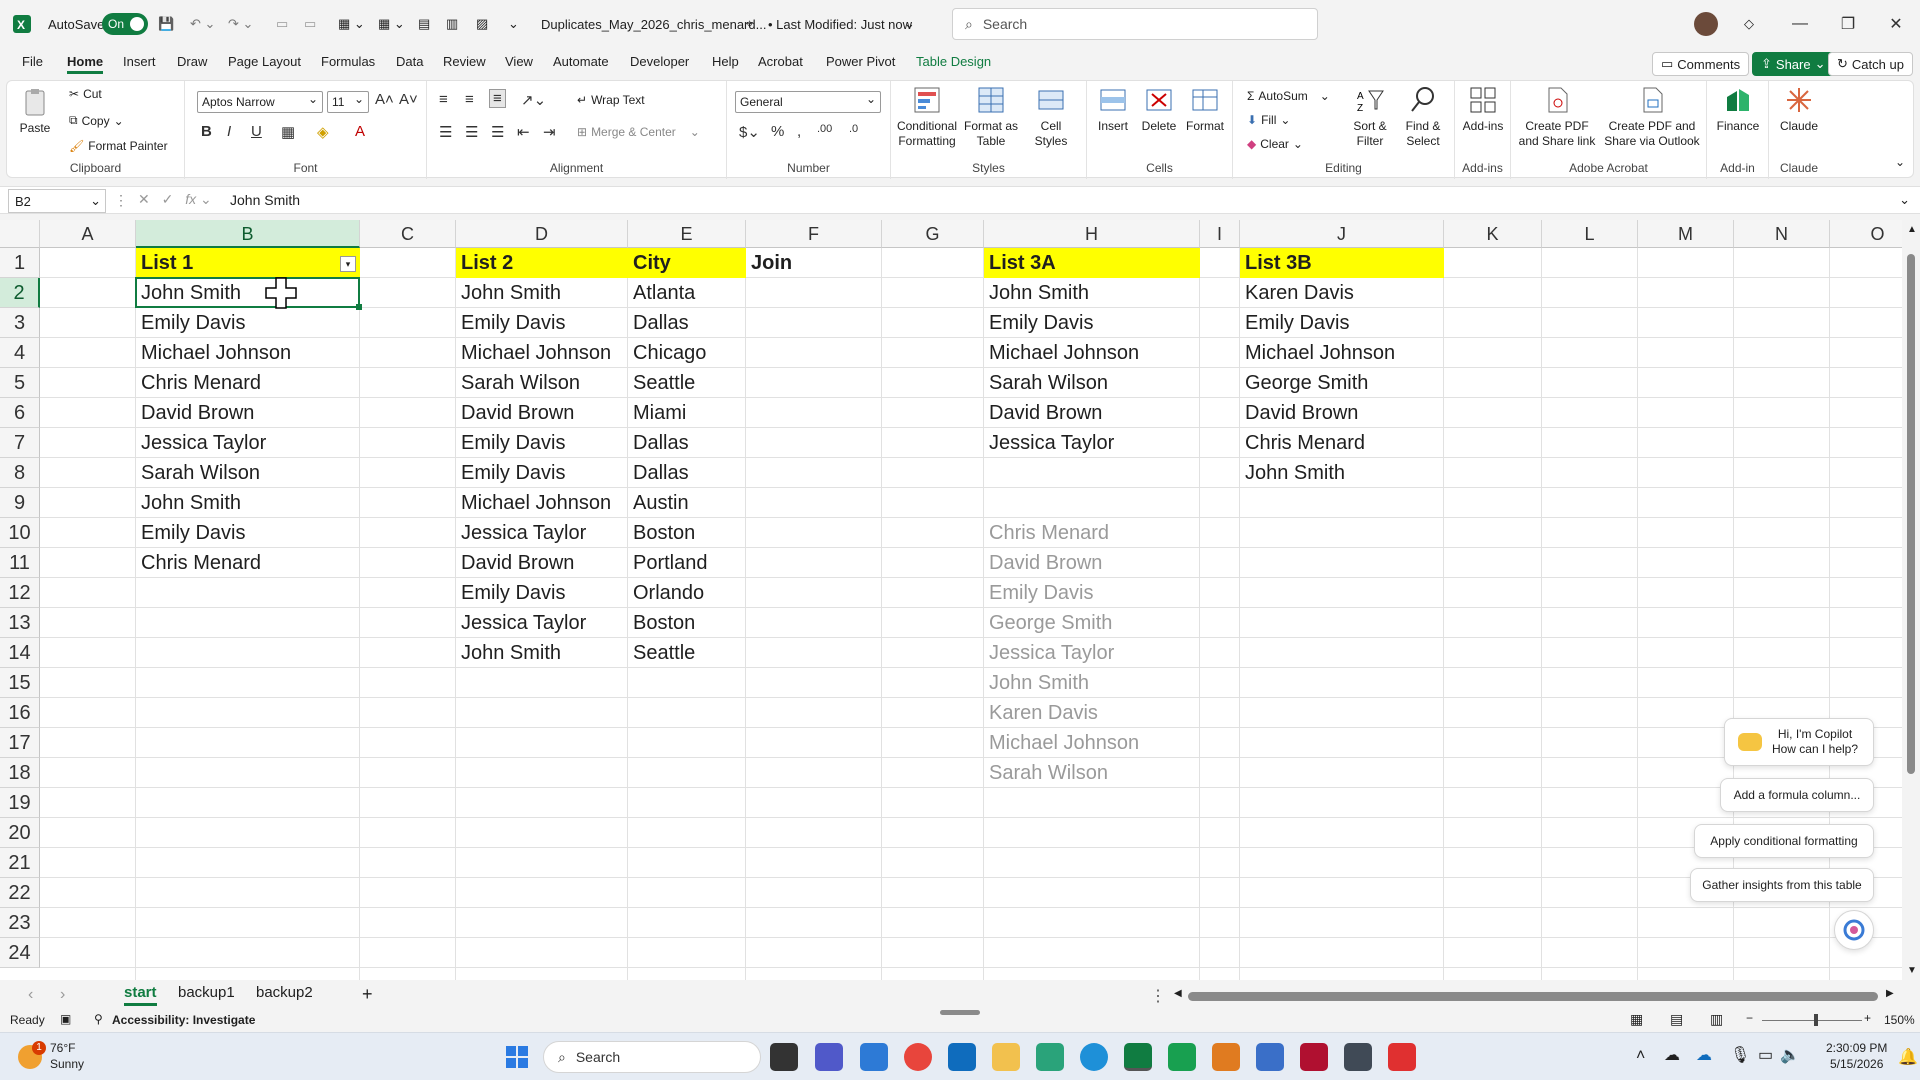  Describe the element at coordinates (777, 131) in the screenshot. I see `percent-icon: %` at that location.